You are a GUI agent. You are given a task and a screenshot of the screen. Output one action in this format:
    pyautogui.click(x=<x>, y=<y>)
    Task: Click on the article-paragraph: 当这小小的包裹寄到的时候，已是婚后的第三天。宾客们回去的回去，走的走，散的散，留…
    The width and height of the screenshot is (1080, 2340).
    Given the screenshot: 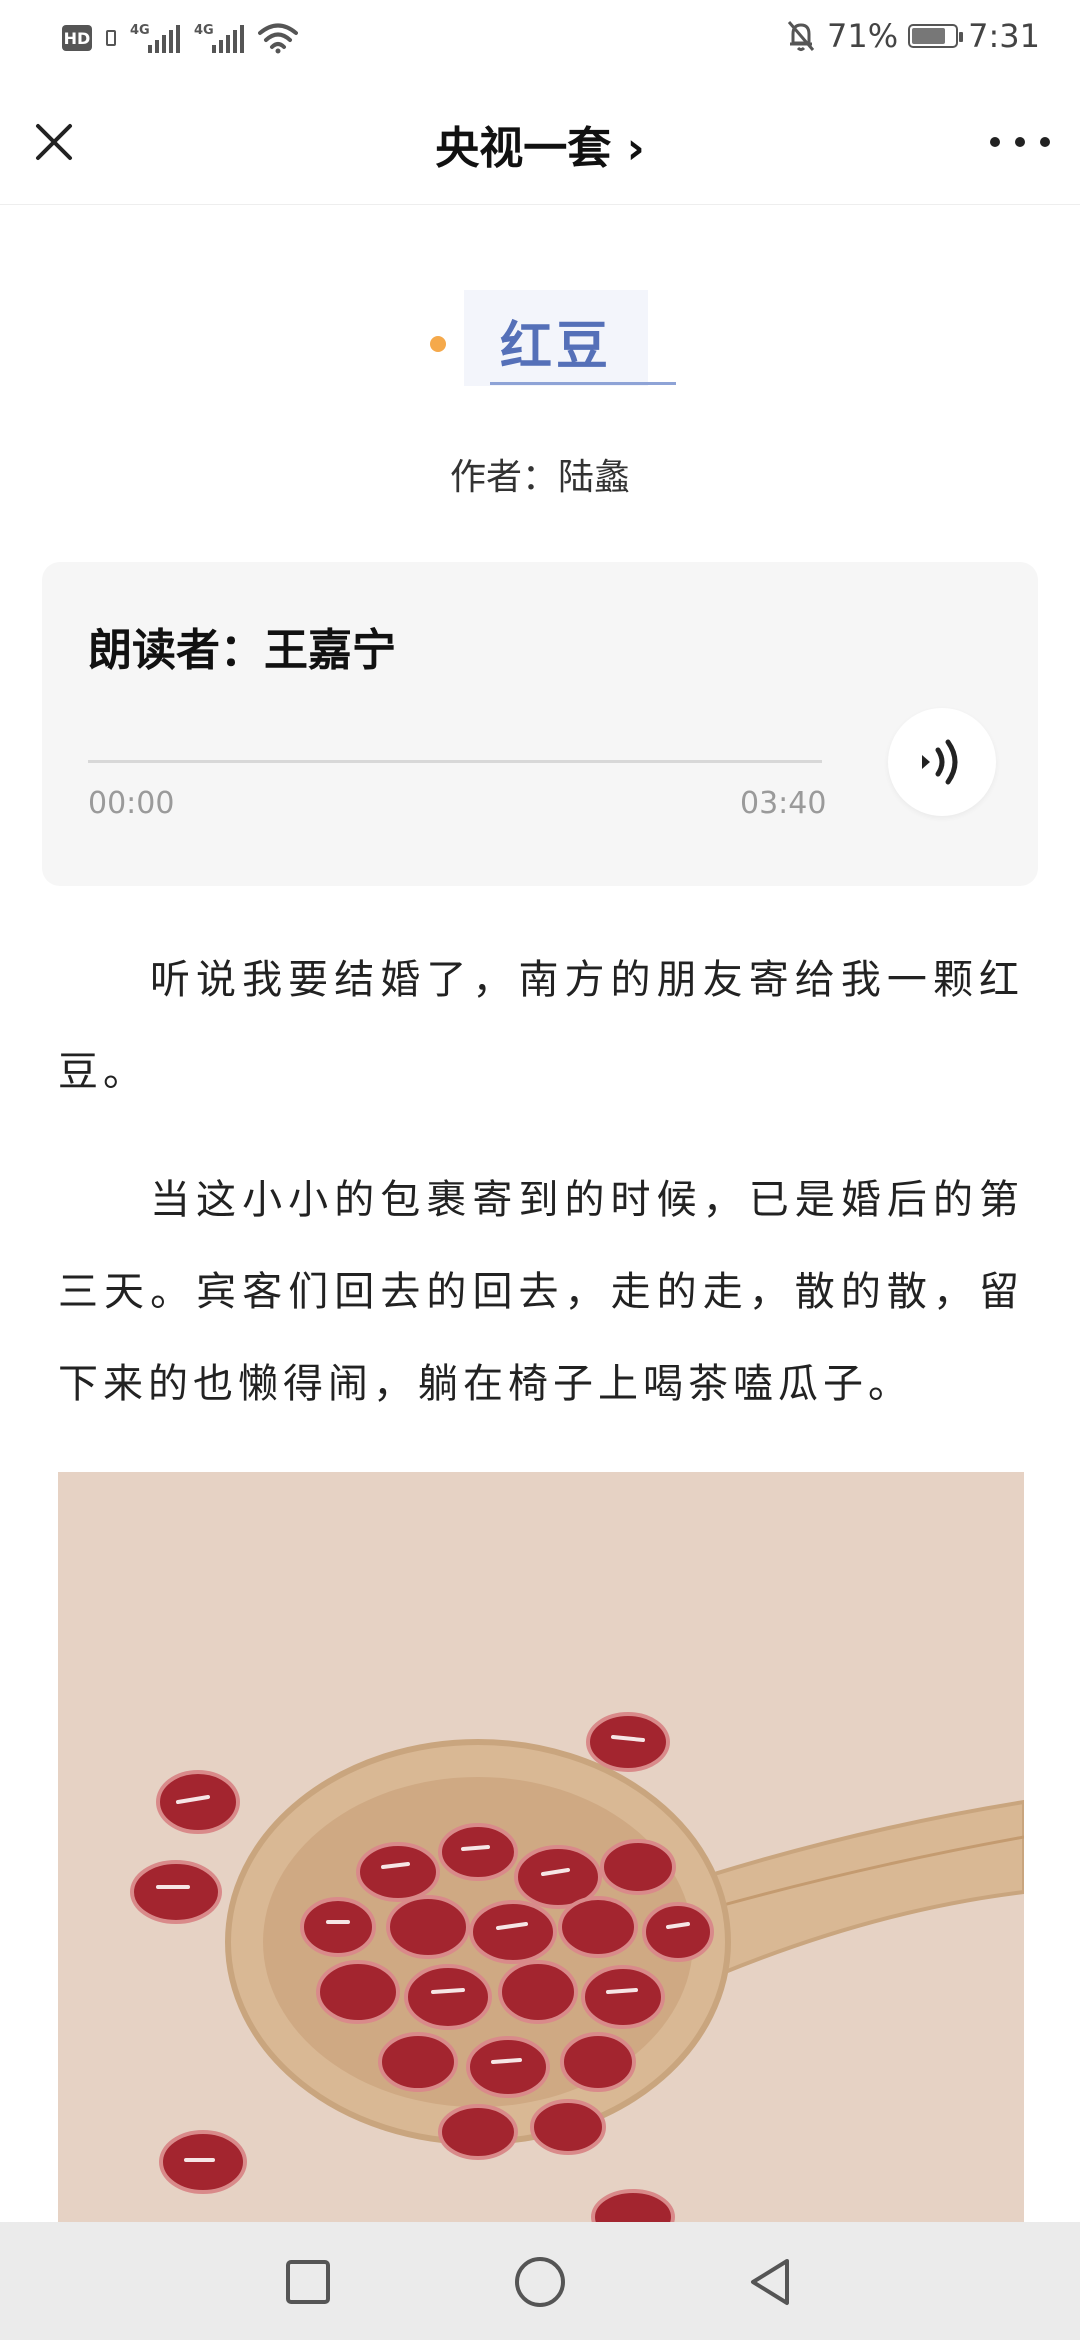 What is the action you would take?
    pyautogui.click(x=541, y=1292)
    